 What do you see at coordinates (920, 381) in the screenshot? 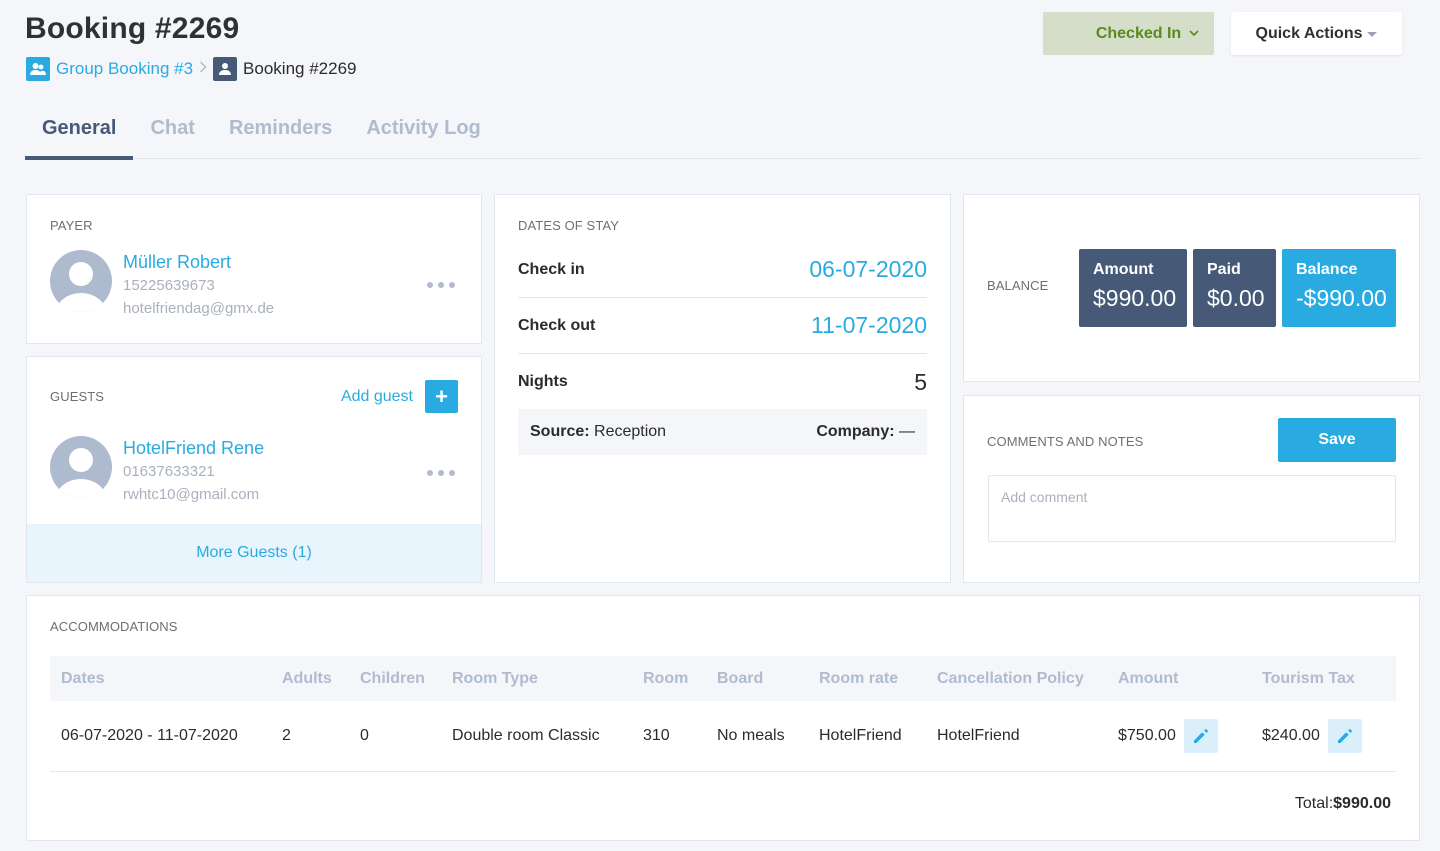
I see `nights-value: 5` at bounding box center [920, 381].